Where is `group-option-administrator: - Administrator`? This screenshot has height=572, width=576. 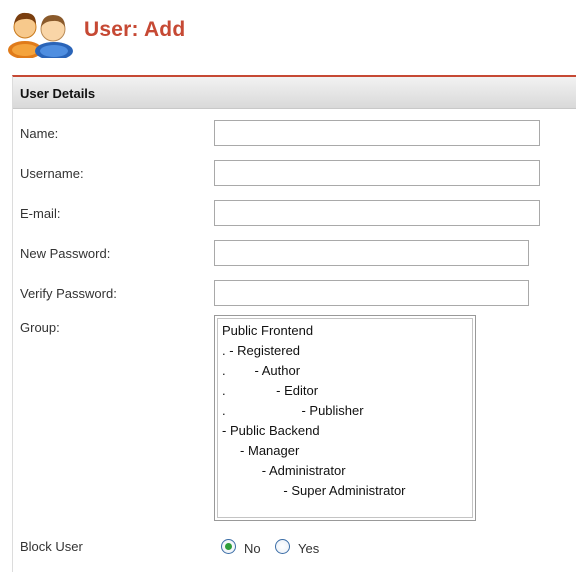 group-option-administrator: - Administrator is located at coordinates (284, 470).